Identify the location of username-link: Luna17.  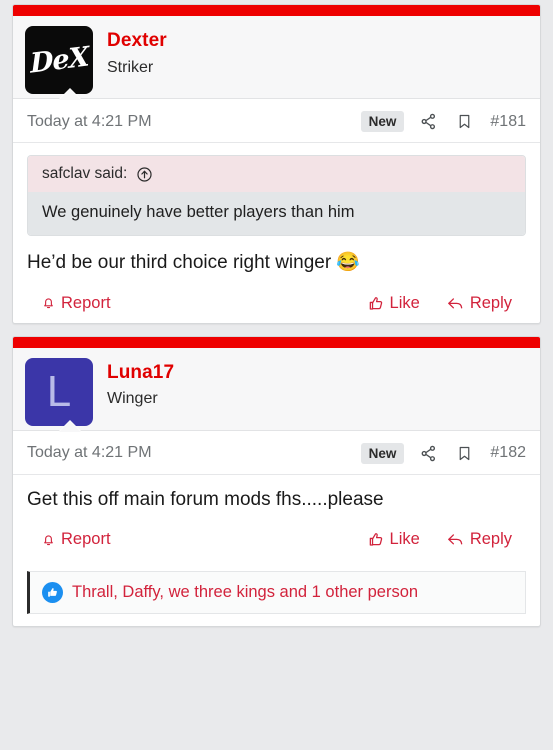
(140, 373).